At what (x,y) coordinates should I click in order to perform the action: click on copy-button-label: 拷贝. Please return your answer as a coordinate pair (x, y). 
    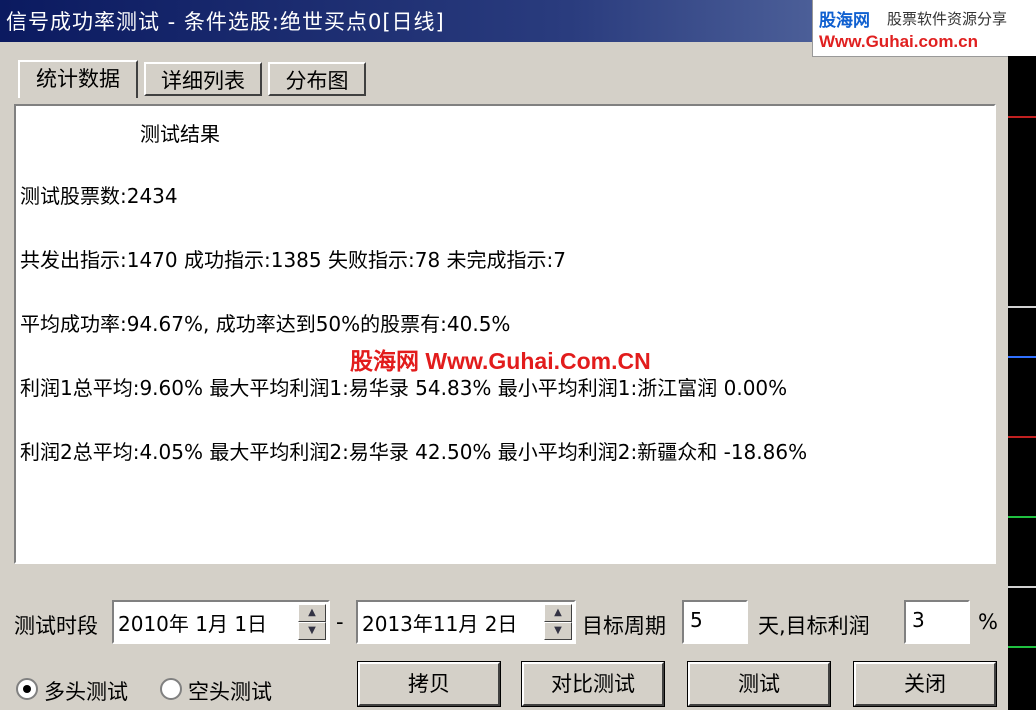
    Looking at the image, I should click on (429, 684).